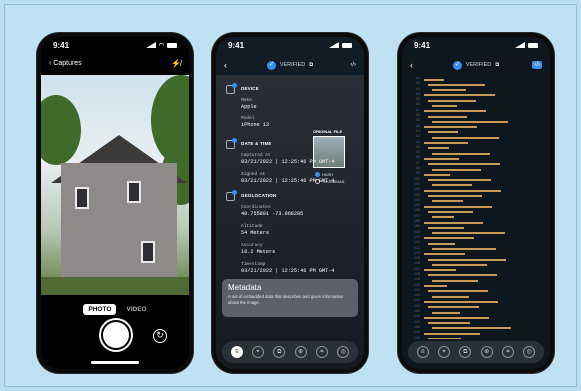 The image size is (581, 391). What do you see at coordinates (231, 143) in the screenshot?
I see `datetime-icon` at bounding box center [231, 143].